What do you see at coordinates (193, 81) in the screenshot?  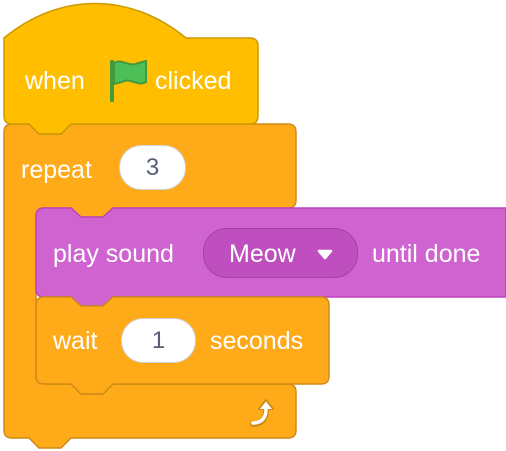 I see `clicked-label: clicked` at bounding box center [193, 81].